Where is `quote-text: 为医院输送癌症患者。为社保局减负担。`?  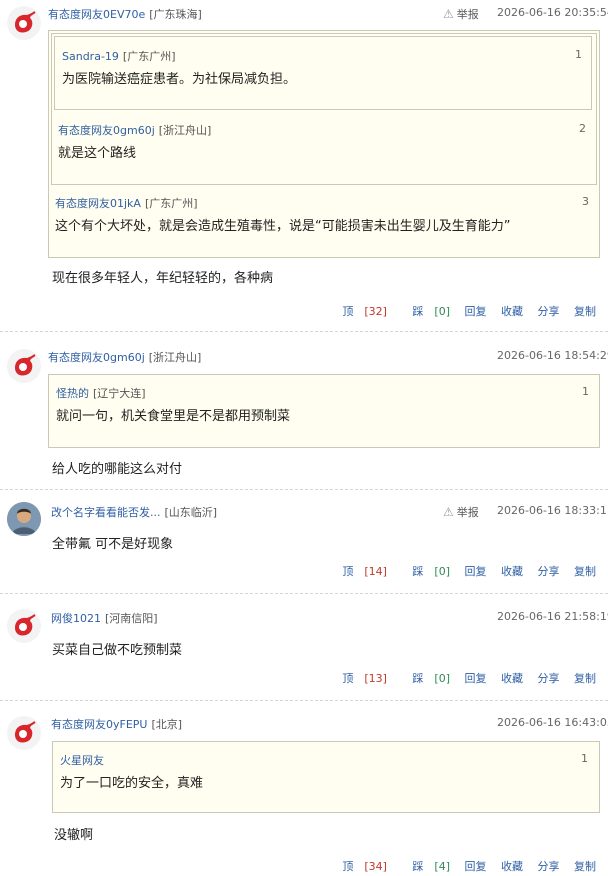
quote-text: 为医院输送癌症患者。为社保局减负担。 is located at coordinates (179, 79).